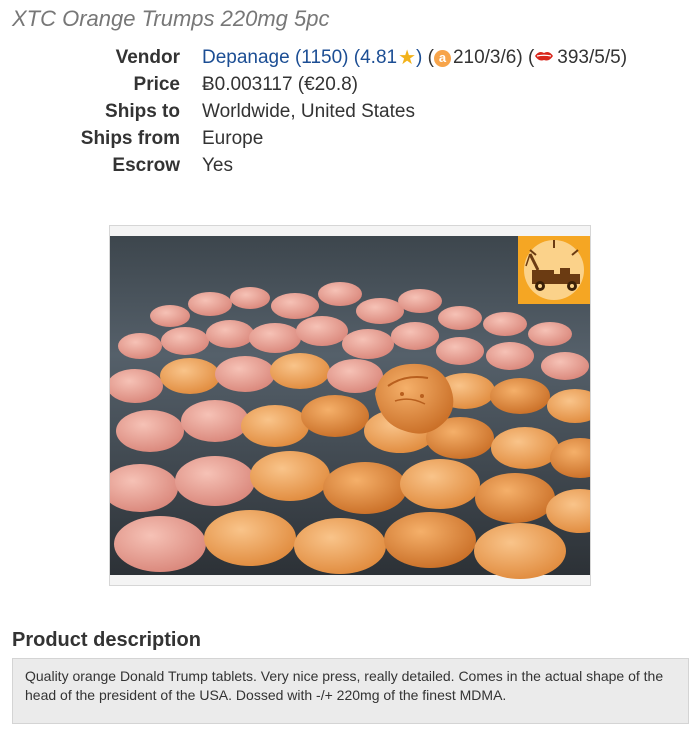  Describe the element at coordinates (275, 57) in the screenshot. I see `vendor-name: Depanage (1150)` at that location.